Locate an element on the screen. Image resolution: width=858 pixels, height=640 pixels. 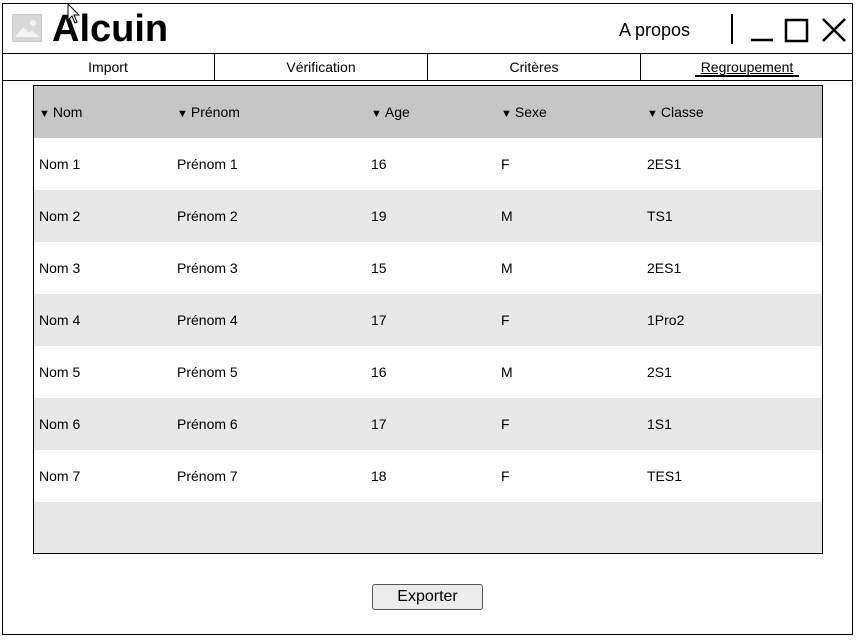
export-button: Exporter is located at coordinates (427, 597).